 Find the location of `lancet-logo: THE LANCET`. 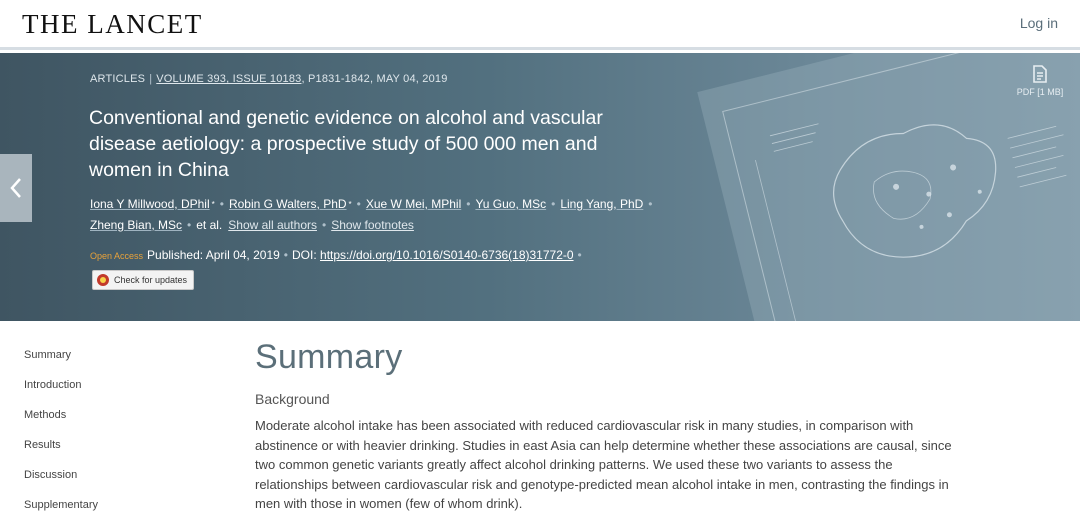

lancet-logo: THE LANCET is located at coordinates (112, 24).